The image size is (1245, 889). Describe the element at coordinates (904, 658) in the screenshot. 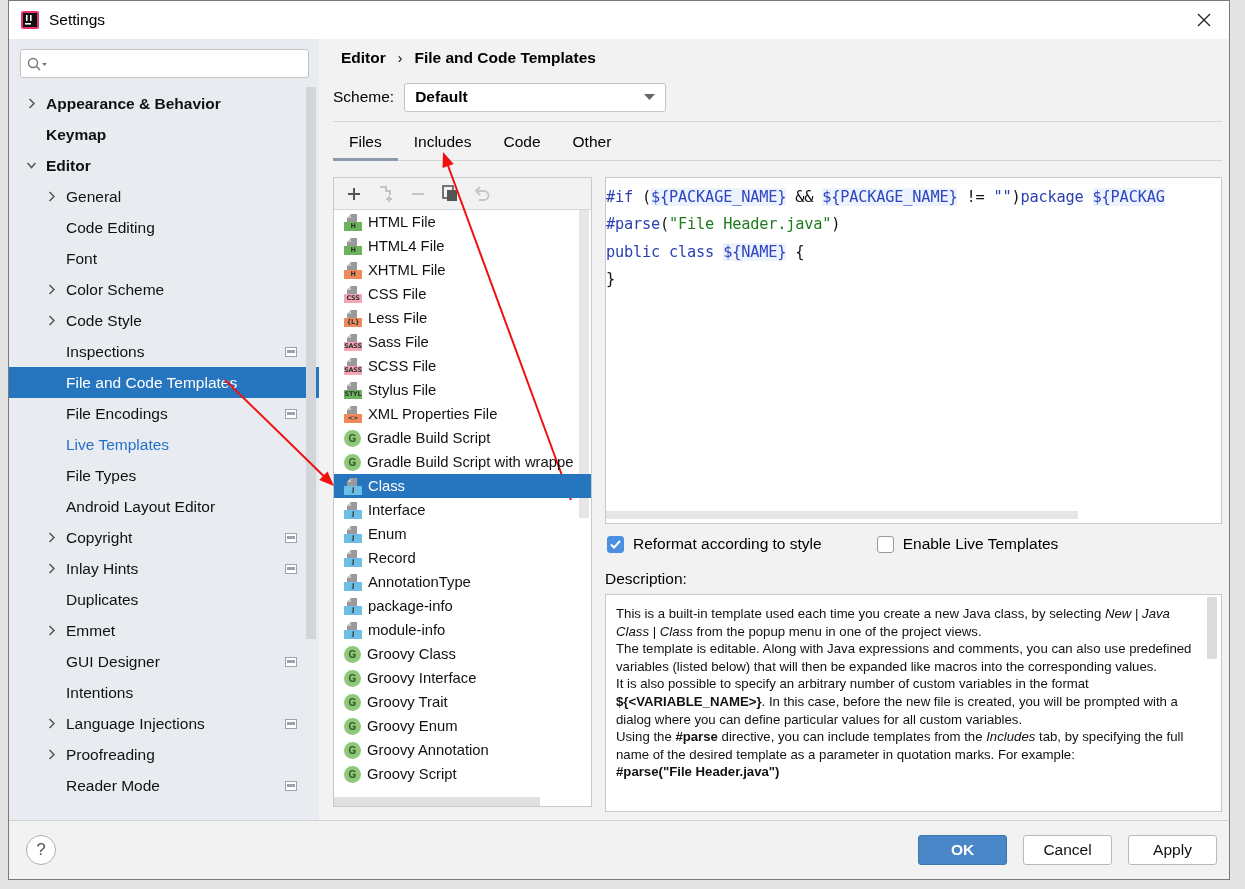

I see `description-text: The template is editable. Along with Java expressions and comments, you can also use predefined variables (listed below) that will then be expanded like macros into the corresponding values.` at that location.